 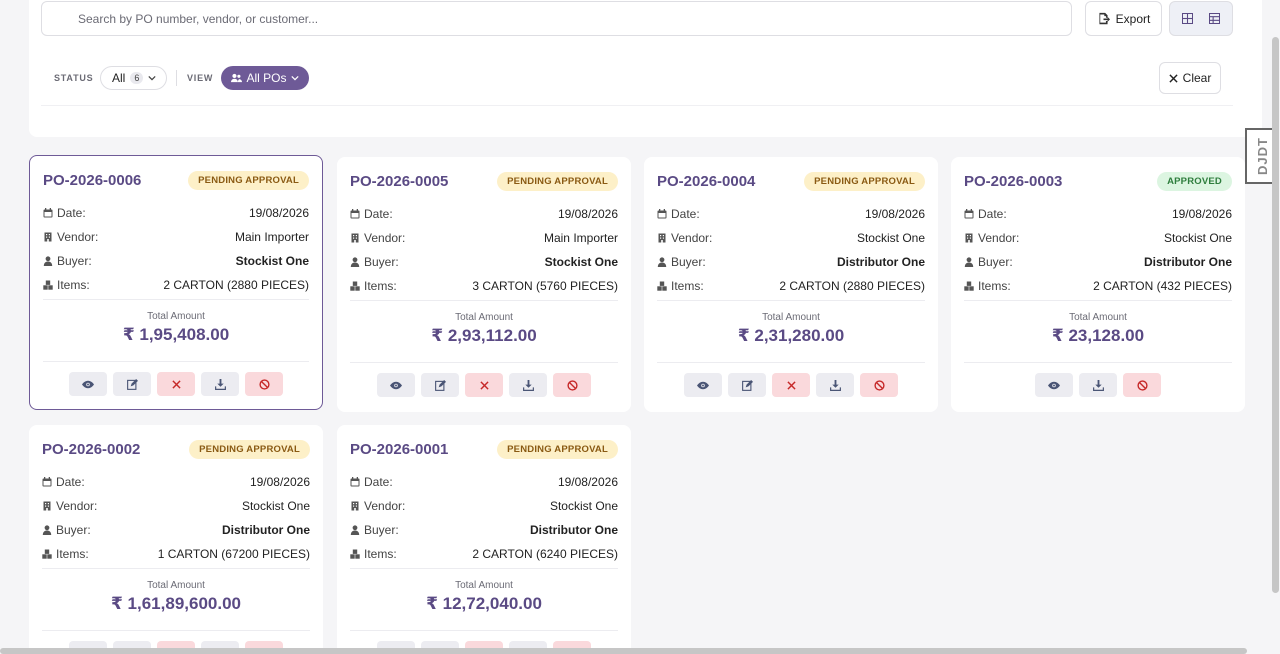 I want to click on grid-view-icon, so click(x=1188, y=19).